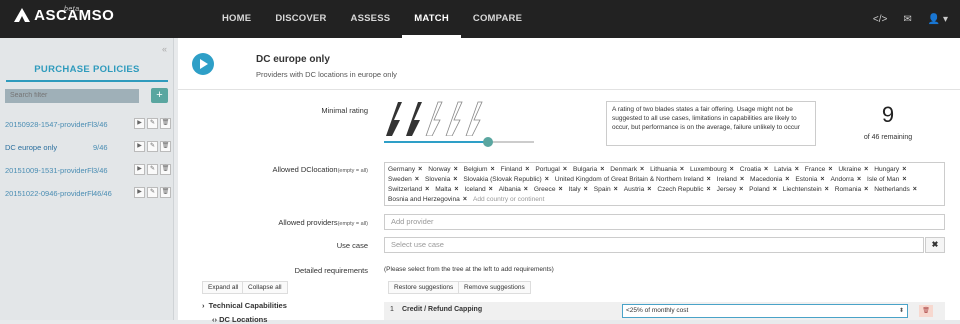 The width and height of the screenshot is (960, 324). What do you see at coordinates (726, 179) in the screenshot?
I see `country-tag-label: Ireland` at bounding box center [726, 179].